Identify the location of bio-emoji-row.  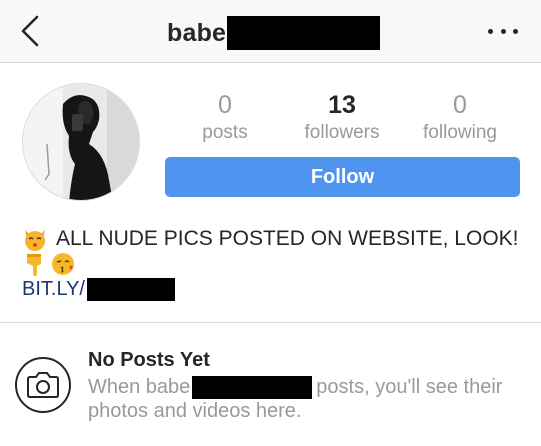
(51, 264).